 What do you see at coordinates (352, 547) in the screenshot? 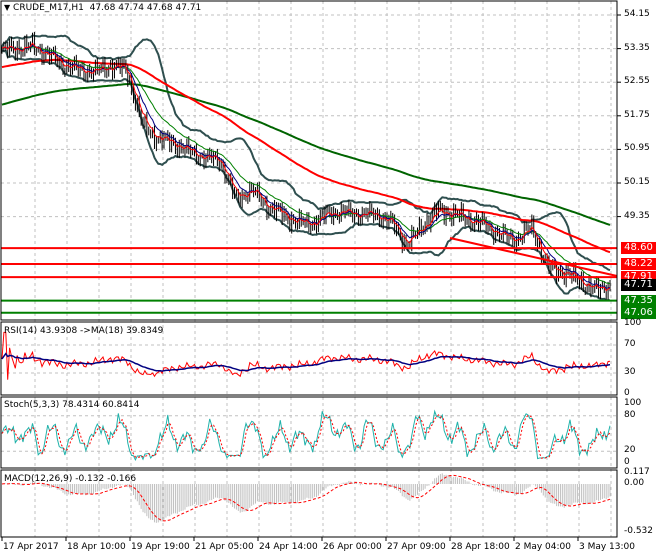
I see `time-axis-label: 26 Apr 00:00` at bounding box center [352, 547].